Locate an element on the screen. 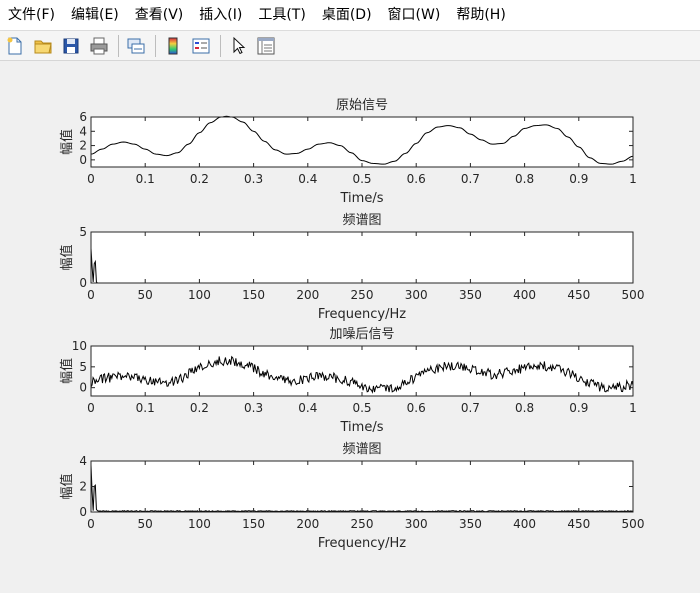 This screenshot has height=593, width=700. menu-view: 查看(V) is located at coordinates (159, 15).